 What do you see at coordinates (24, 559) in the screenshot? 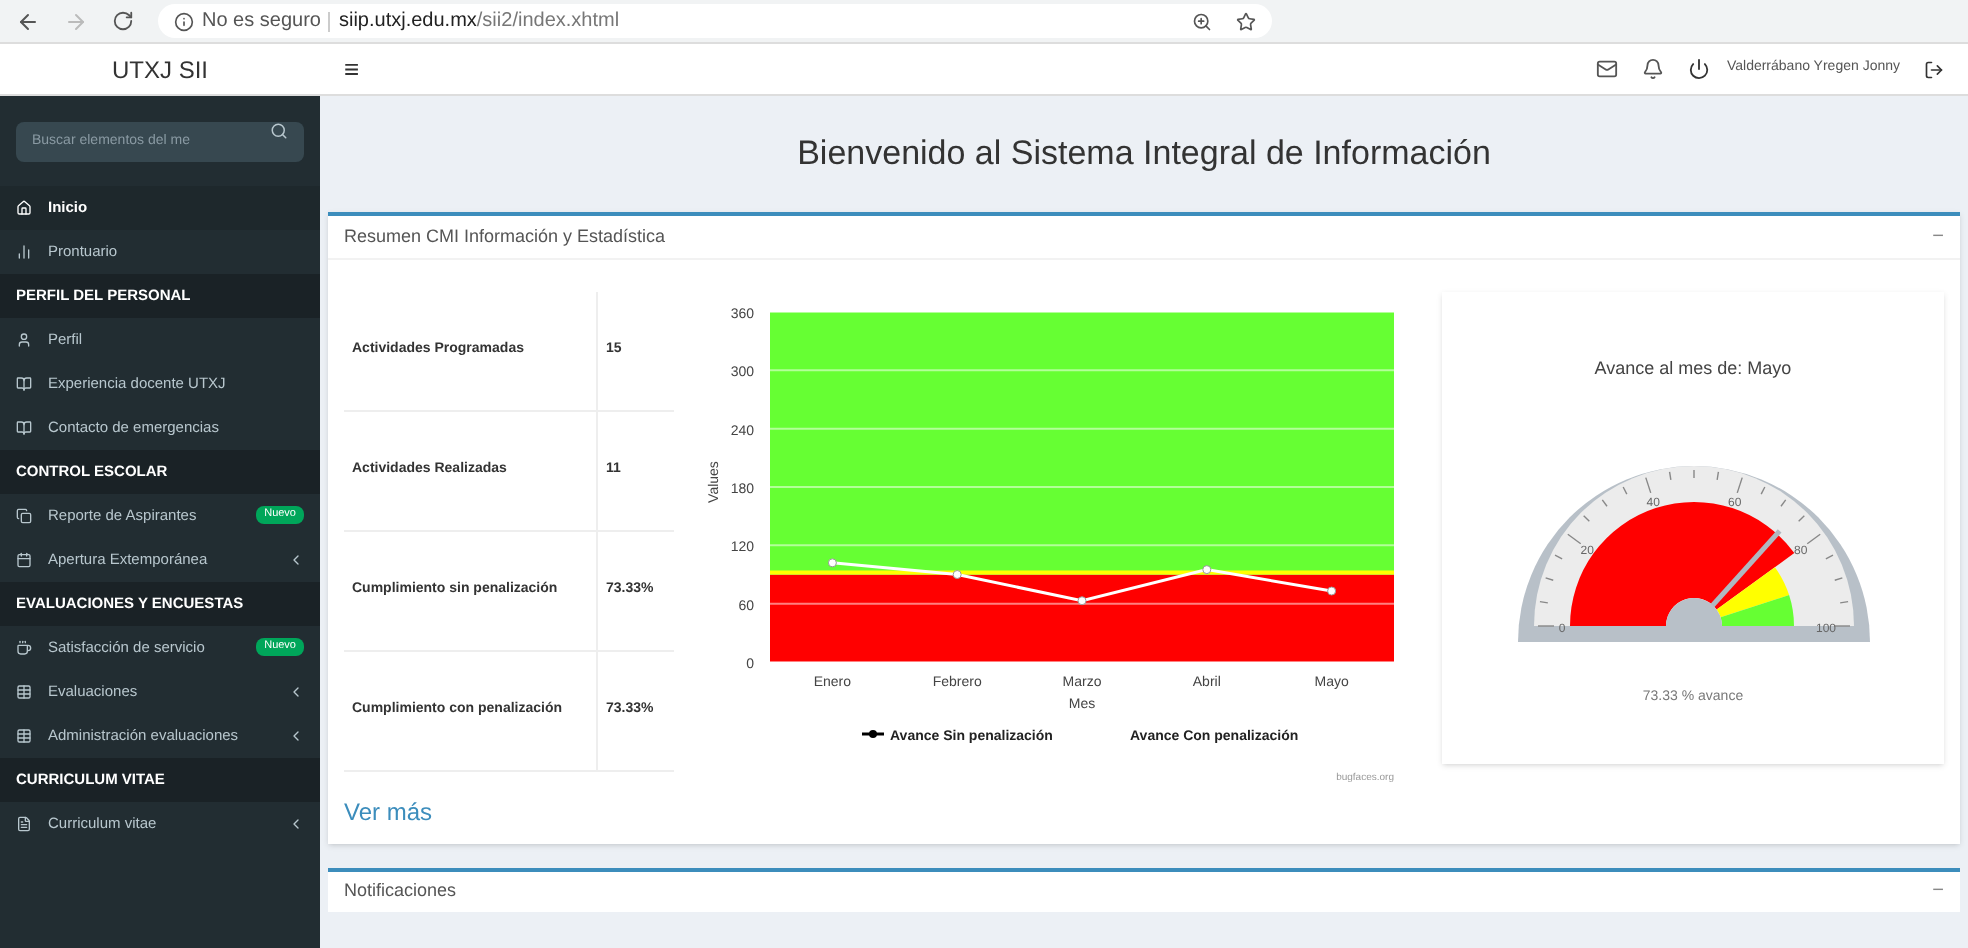
I see `calendar-icon` at bounding box center [24, 559].